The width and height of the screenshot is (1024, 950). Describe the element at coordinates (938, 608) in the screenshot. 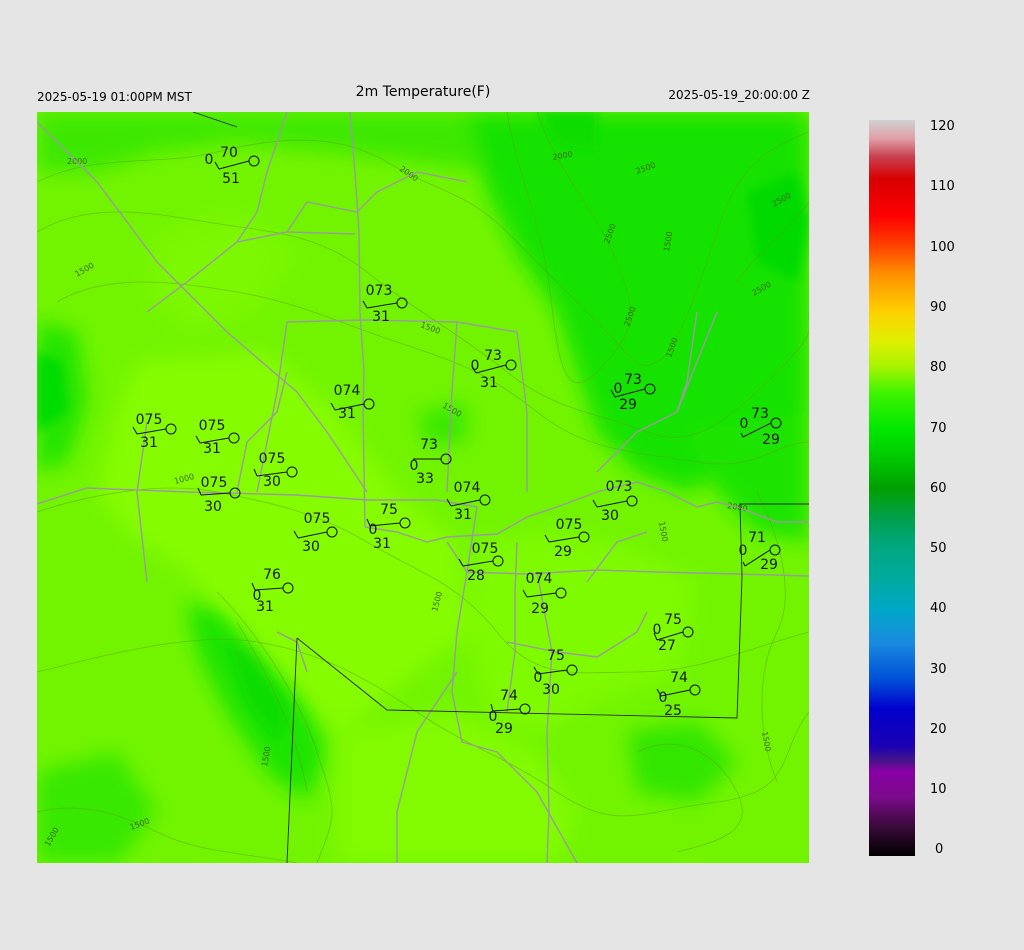

I see `colorbar-tick: 40` at that location.